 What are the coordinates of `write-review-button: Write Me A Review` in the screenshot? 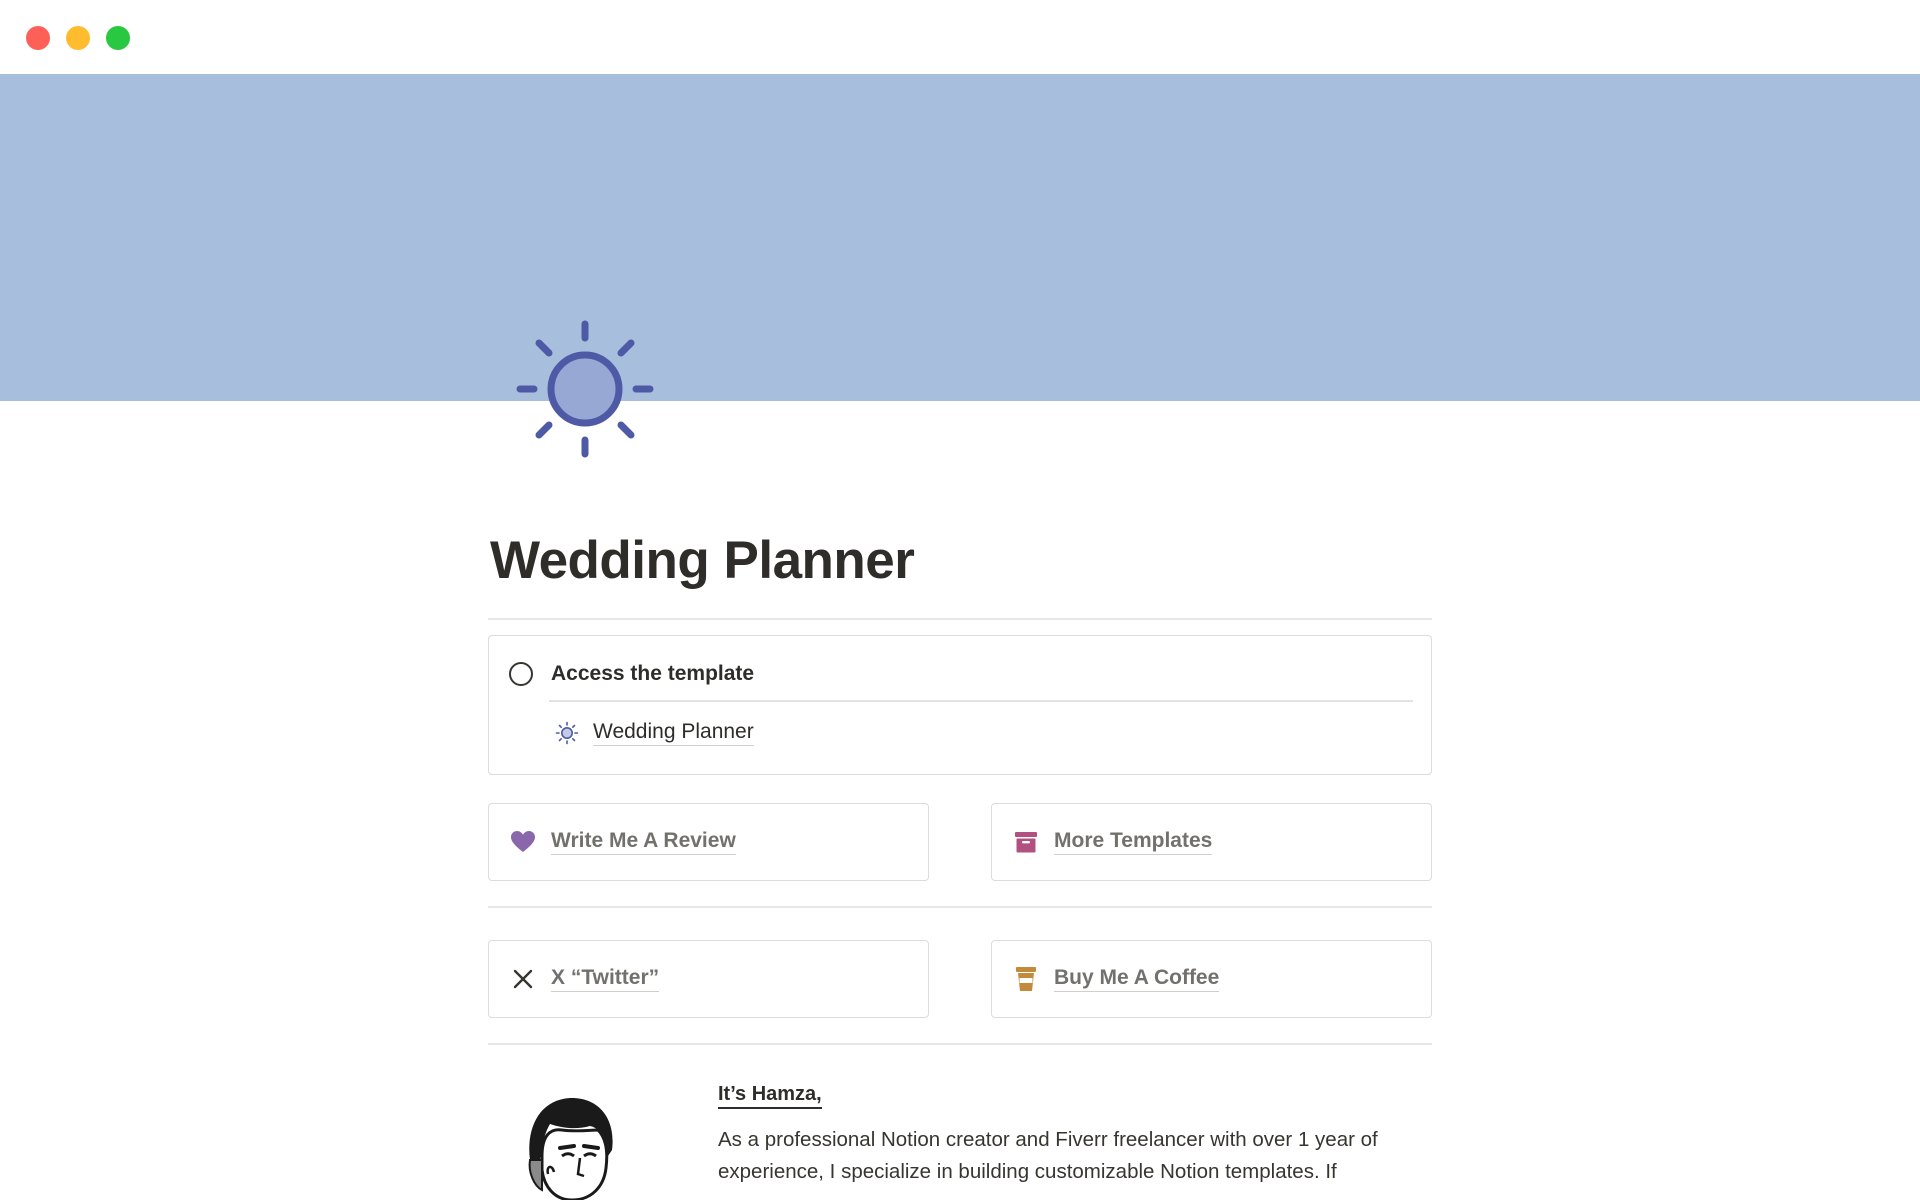 It's located at (708, 842).